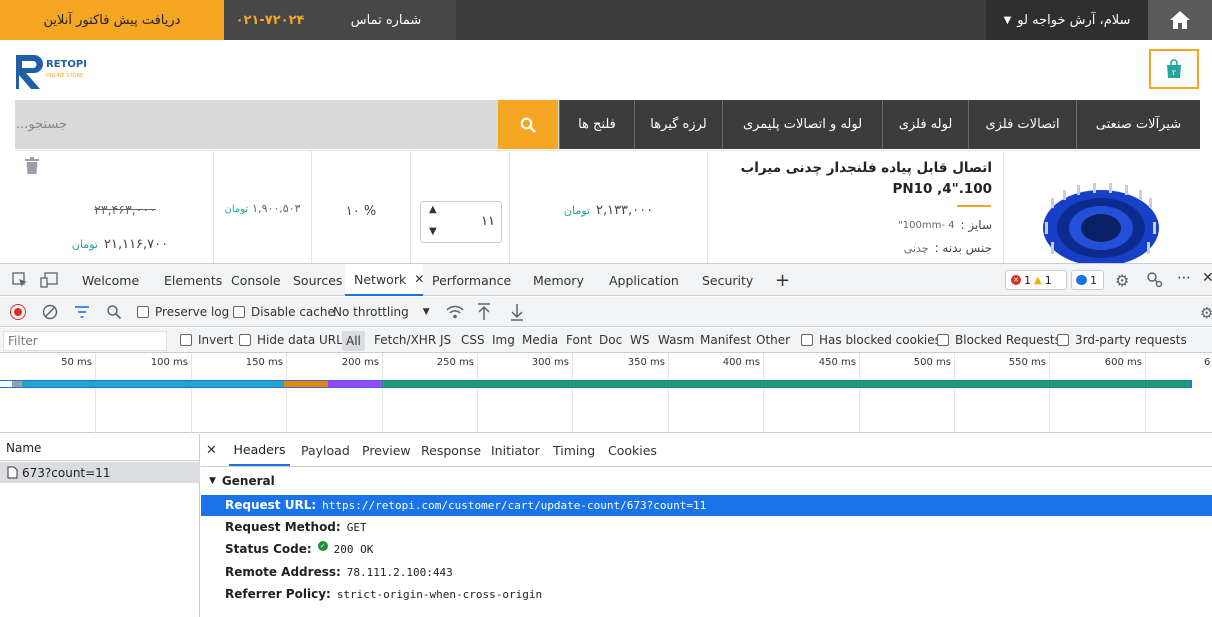  Describe the element at coordinates (296, 527) in the screenshot. I see `request-method-row: Request Method: GET` at that location.